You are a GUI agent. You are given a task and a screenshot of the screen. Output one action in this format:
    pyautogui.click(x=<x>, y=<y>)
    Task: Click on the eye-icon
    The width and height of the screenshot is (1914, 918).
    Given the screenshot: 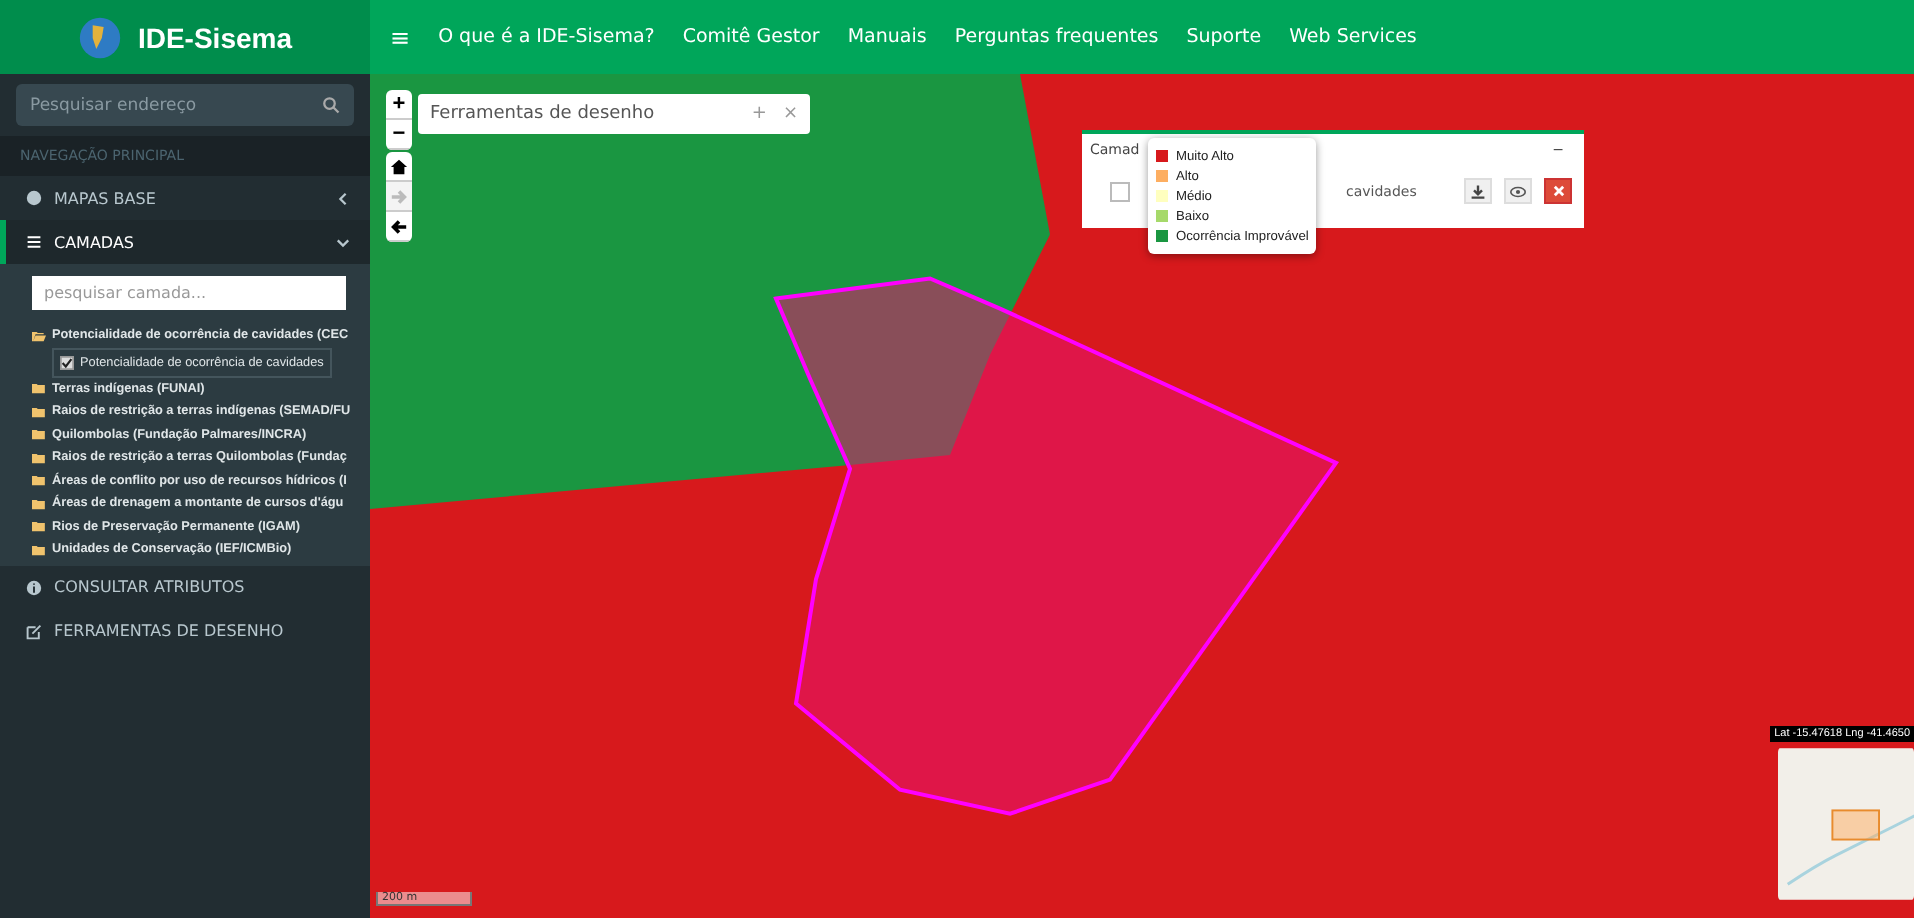 What is the action you would take?
    pyautogui.click(x=1518, y=191)
    